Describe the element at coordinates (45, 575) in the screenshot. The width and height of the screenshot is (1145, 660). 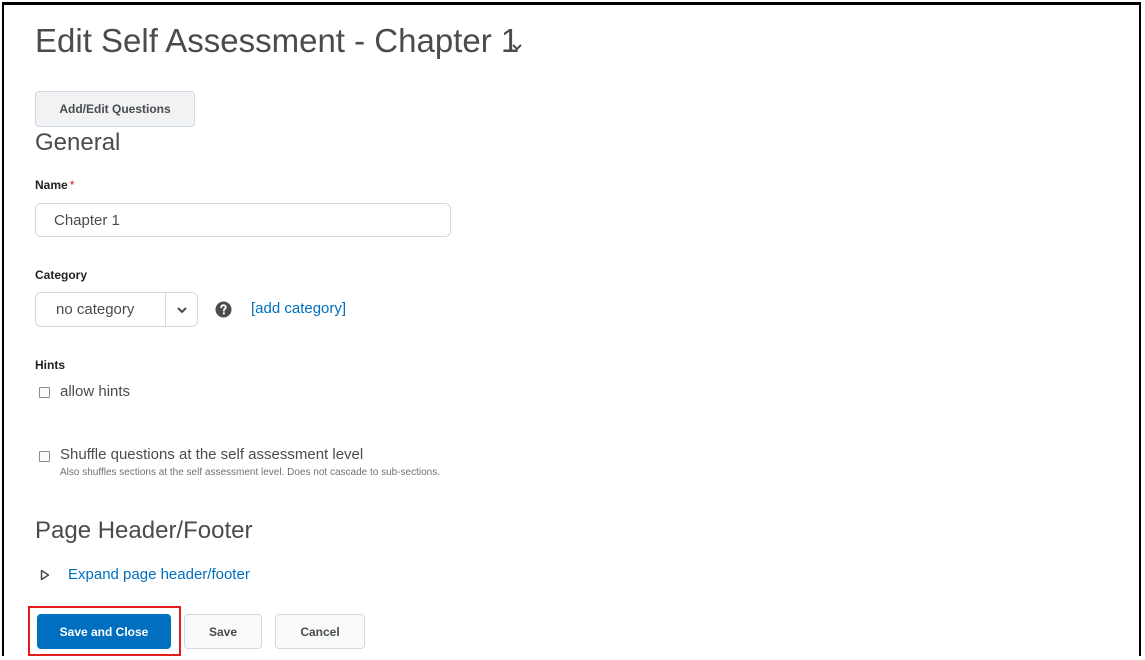
I see `triangle-right-icon` at that location.